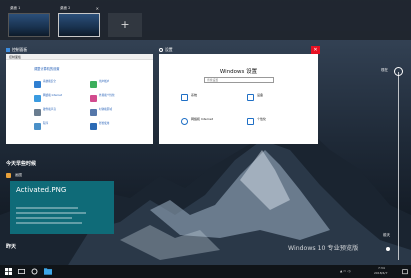 The image size is (411, 278). Describe the element at coordinates (404, 271) in the screenshot. I see `notification-center-icon` at that location.